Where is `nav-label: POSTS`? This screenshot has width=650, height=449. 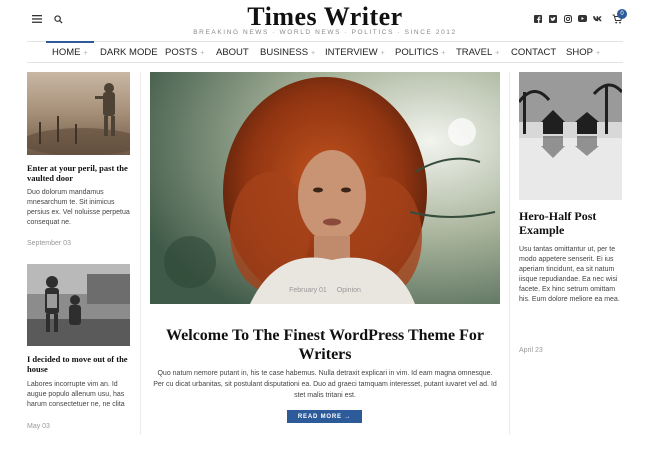 nav-label: POSTS is located at coordinates (181, 52).